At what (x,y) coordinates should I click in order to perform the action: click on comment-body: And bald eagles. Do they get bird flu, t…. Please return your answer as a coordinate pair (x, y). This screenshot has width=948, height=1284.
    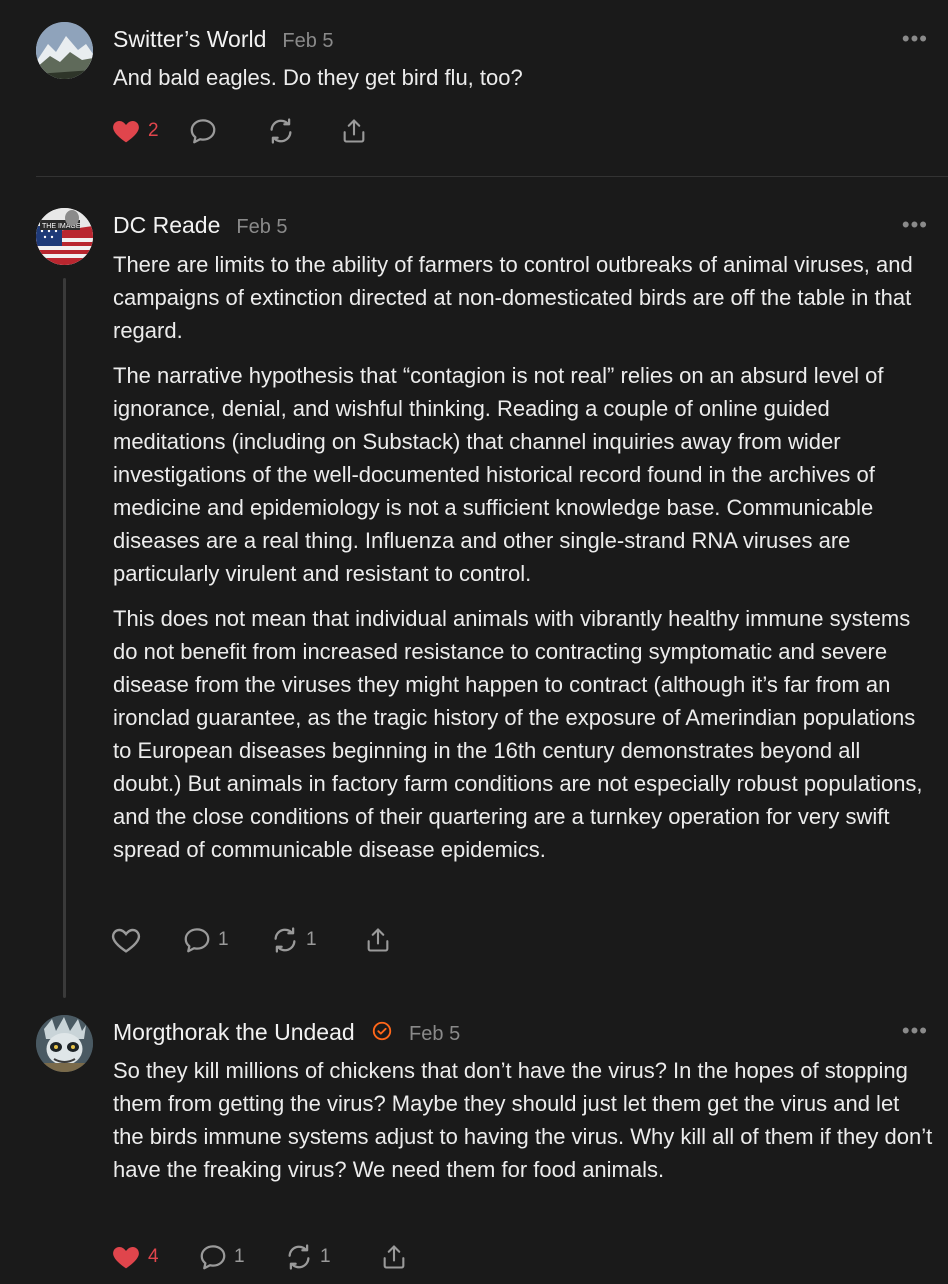
    Looking at the image, I should click on (523, 83).